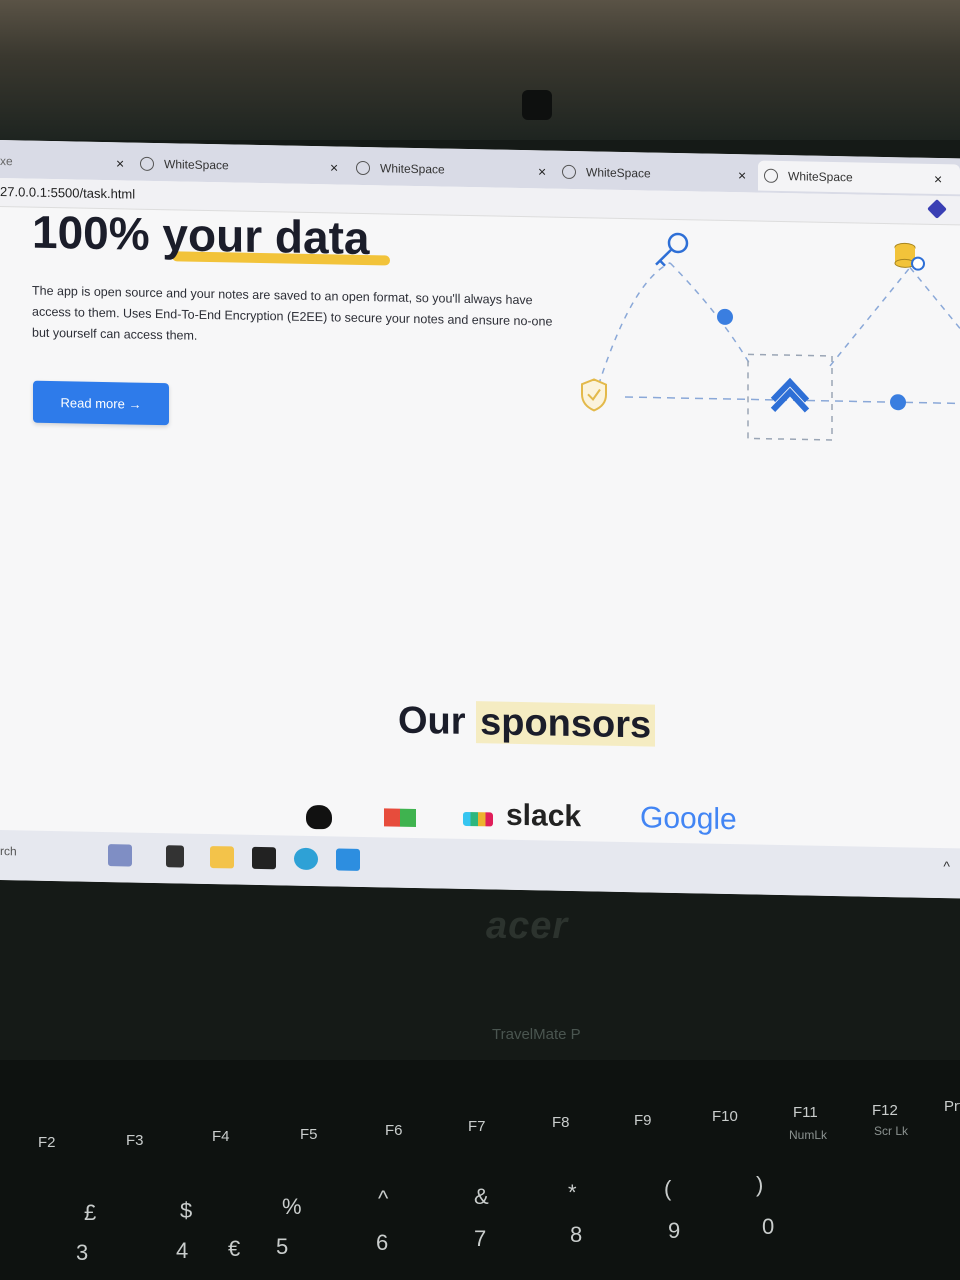 Image resolution: width=960 pixels, height=1280 pixels. What do you see at coordinates (770, 336) in the screenshot?
I see `security-diagram` at bounding box center [770, 336].